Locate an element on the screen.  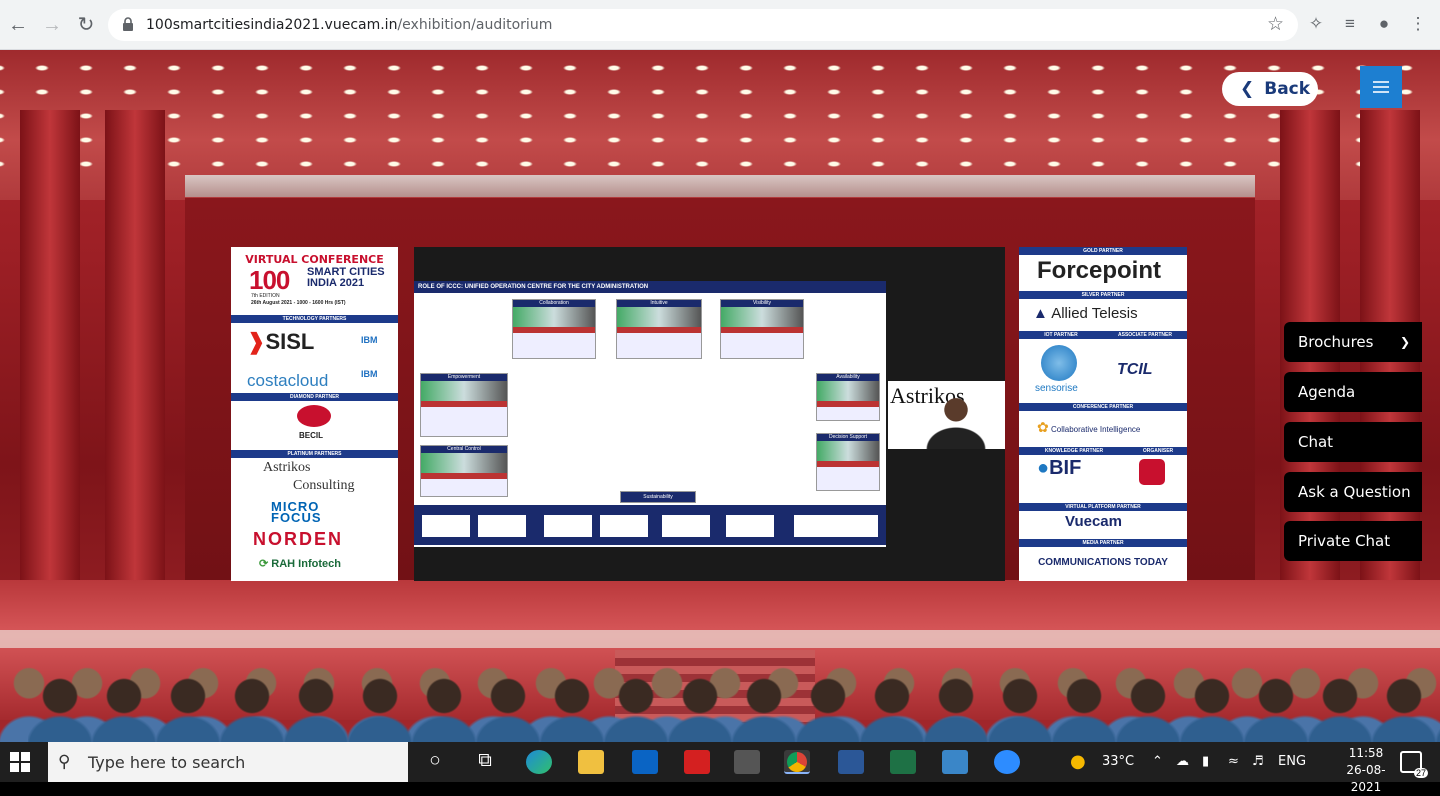
partner-logo-astrikos: Astrikos is located at coordinates (287, 467).